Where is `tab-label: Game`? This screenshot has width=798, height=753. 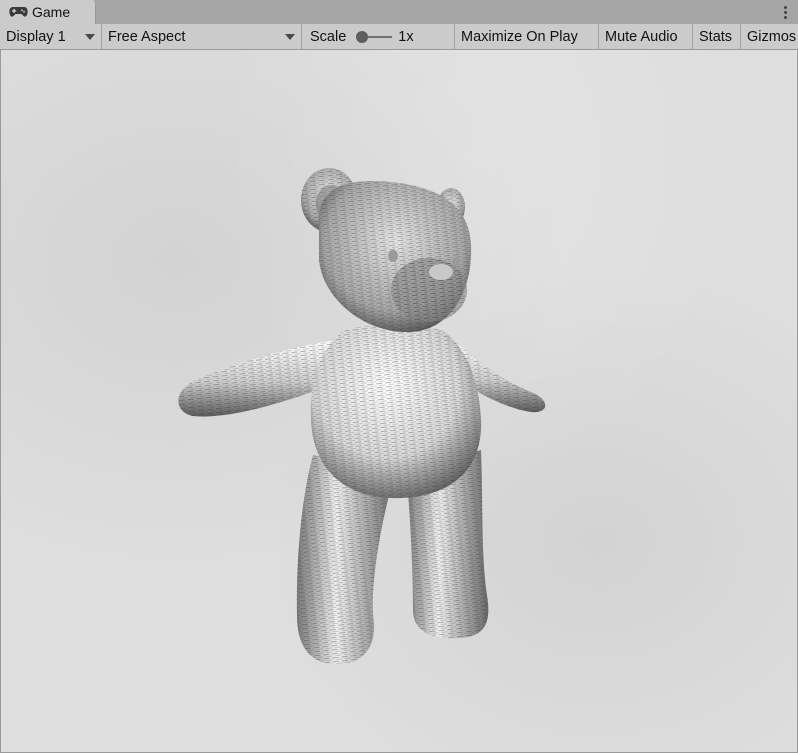 tab-label: Game is located at coordinates (51, 12).